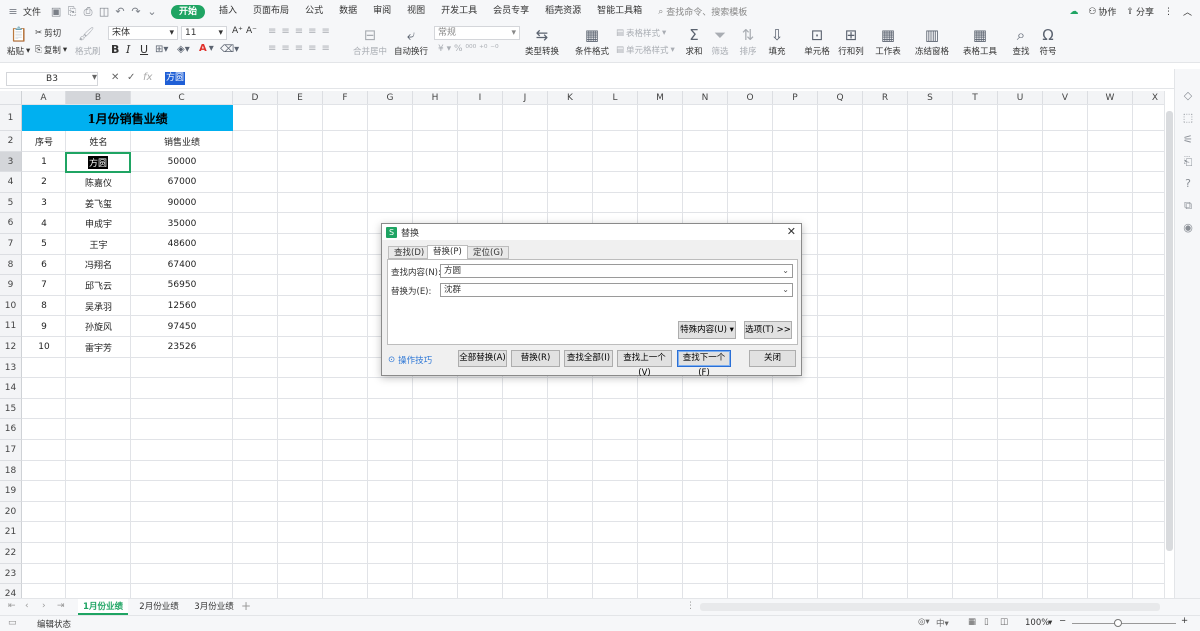  I want to click on cancel-icon: ✕, so click(115, 77).